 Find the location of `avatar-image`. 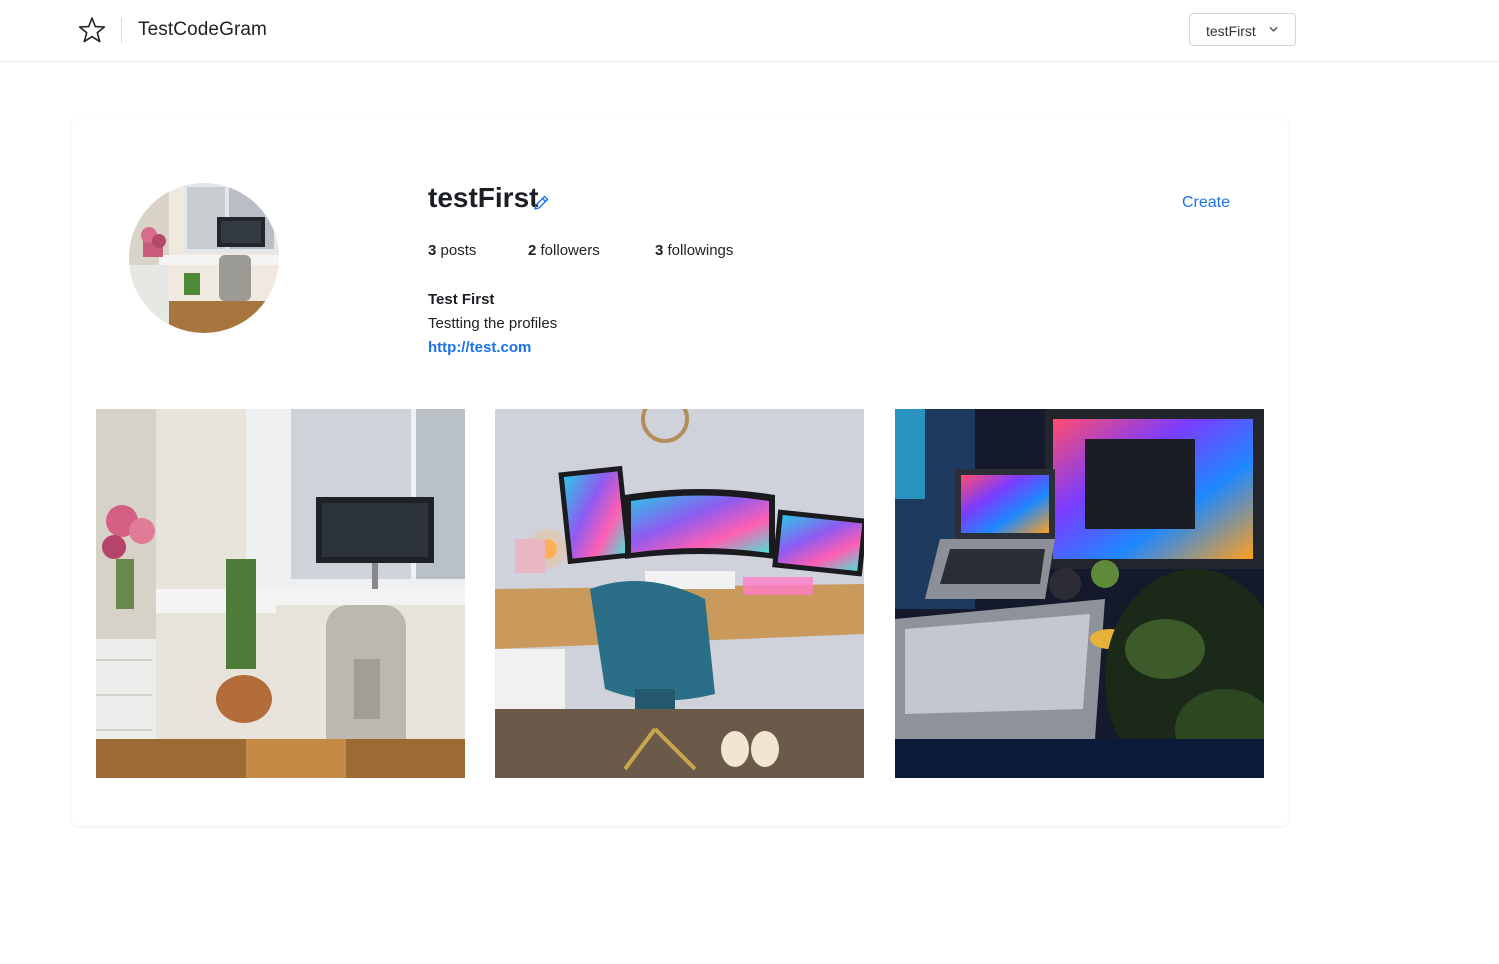

avatar-image is located at coordinates (204, 258).